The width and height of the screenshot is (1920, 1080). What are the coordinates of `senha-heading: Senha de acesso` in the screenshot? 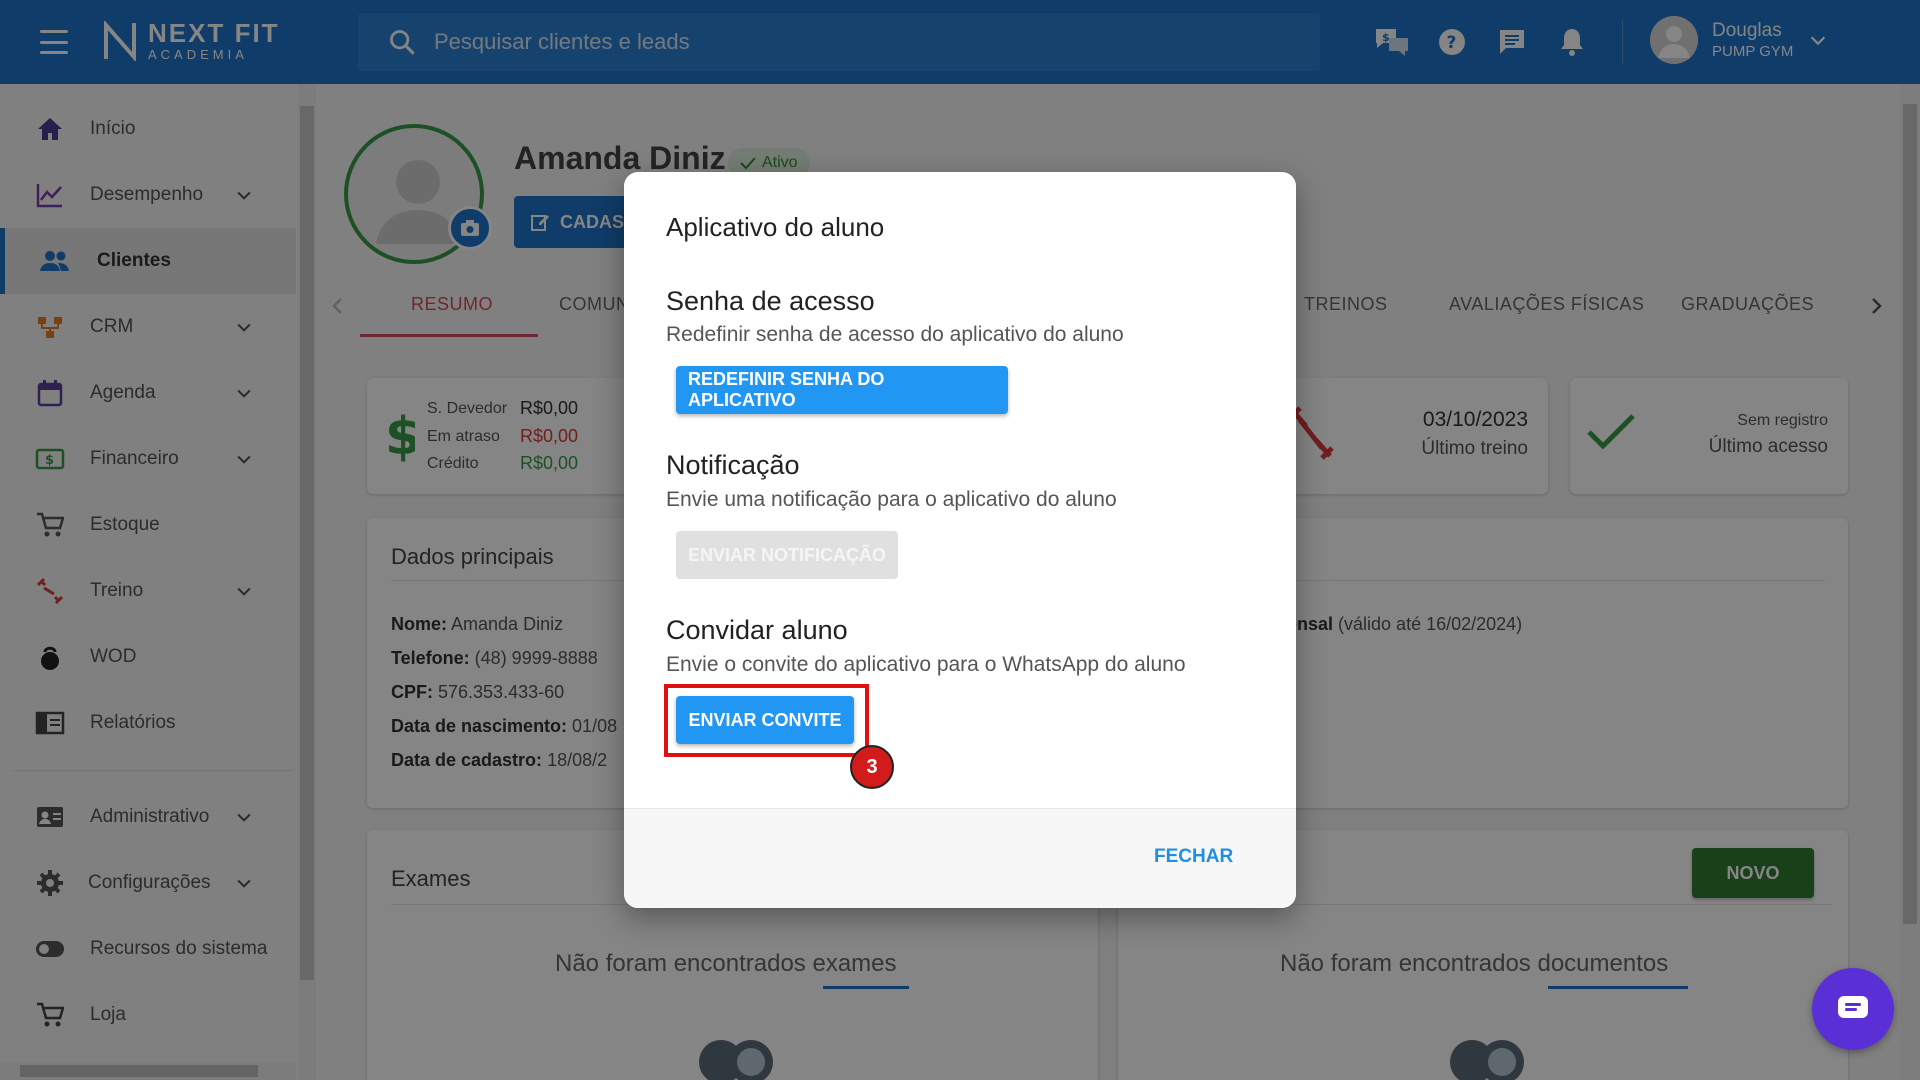 It's located at (770, 301).